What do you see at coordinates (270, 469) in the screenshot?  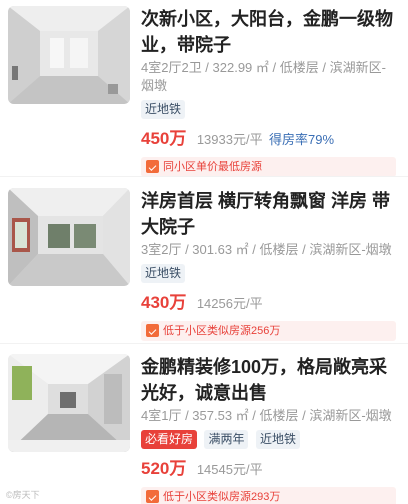 I see `price-row: 520万 14545元/平` at bounding box center [270, 469].